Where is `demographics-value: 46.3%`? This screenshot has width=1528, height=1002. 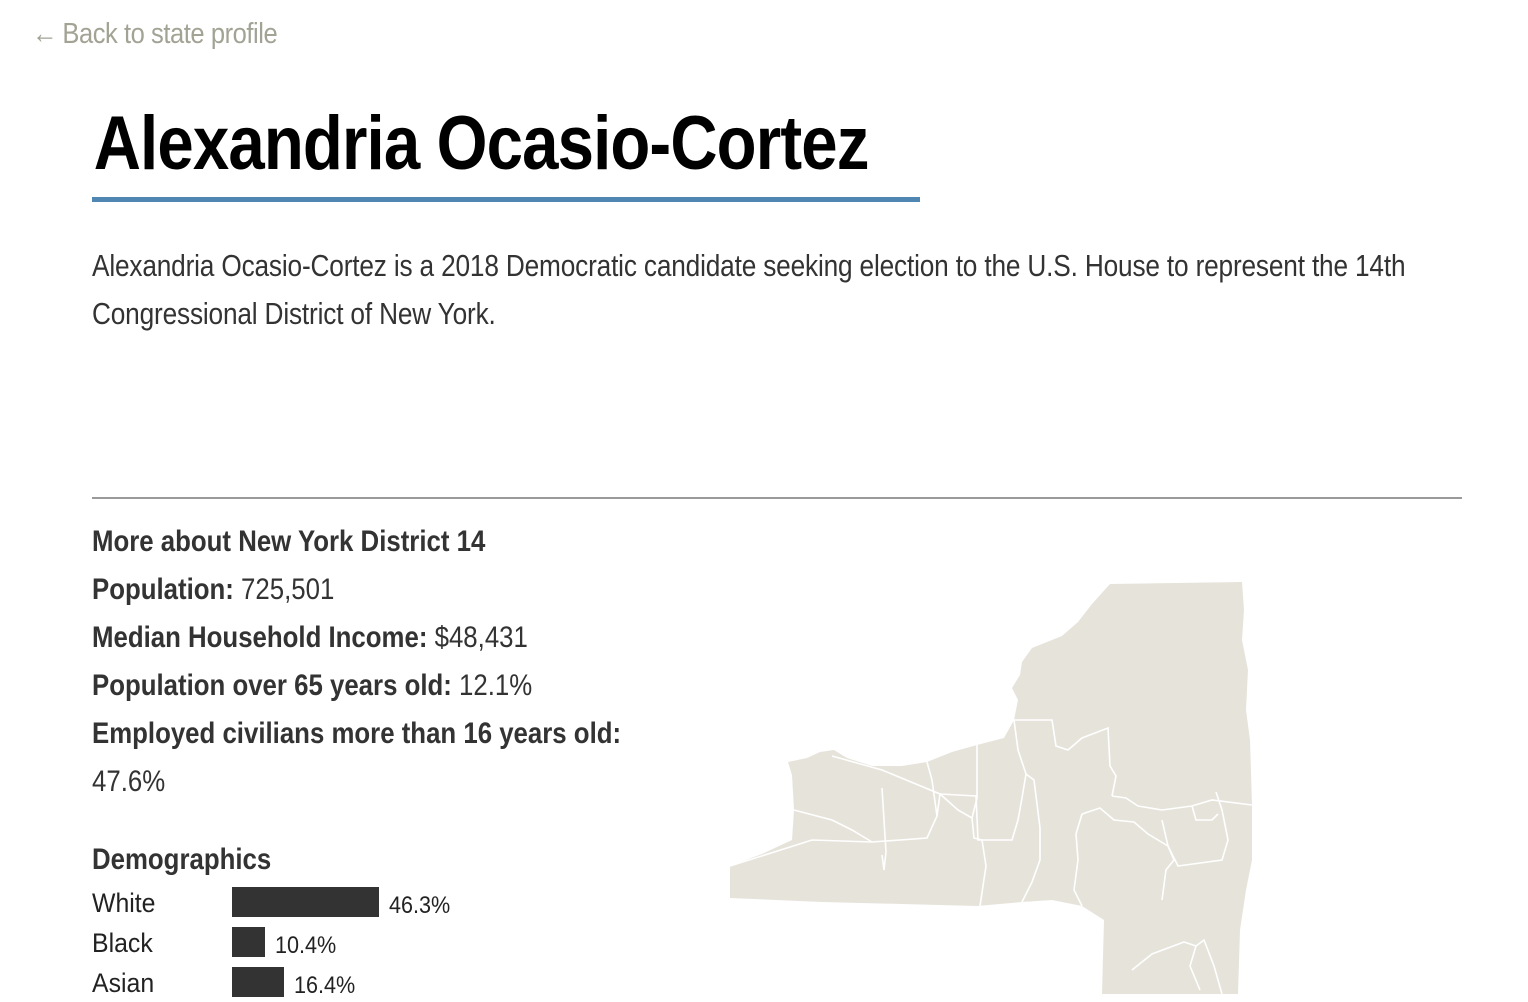 demographics-value: 46.3% is located at coordinates (420, 905).